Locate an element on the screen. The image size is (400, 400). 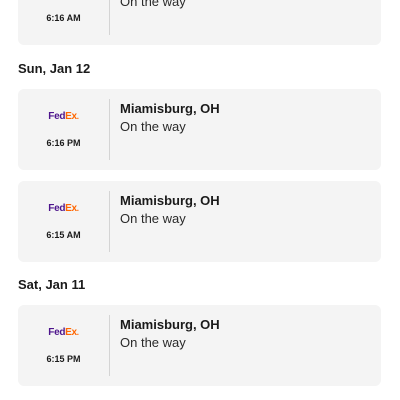
event-time: 6:15 PM is located at coordinates (63, 359).